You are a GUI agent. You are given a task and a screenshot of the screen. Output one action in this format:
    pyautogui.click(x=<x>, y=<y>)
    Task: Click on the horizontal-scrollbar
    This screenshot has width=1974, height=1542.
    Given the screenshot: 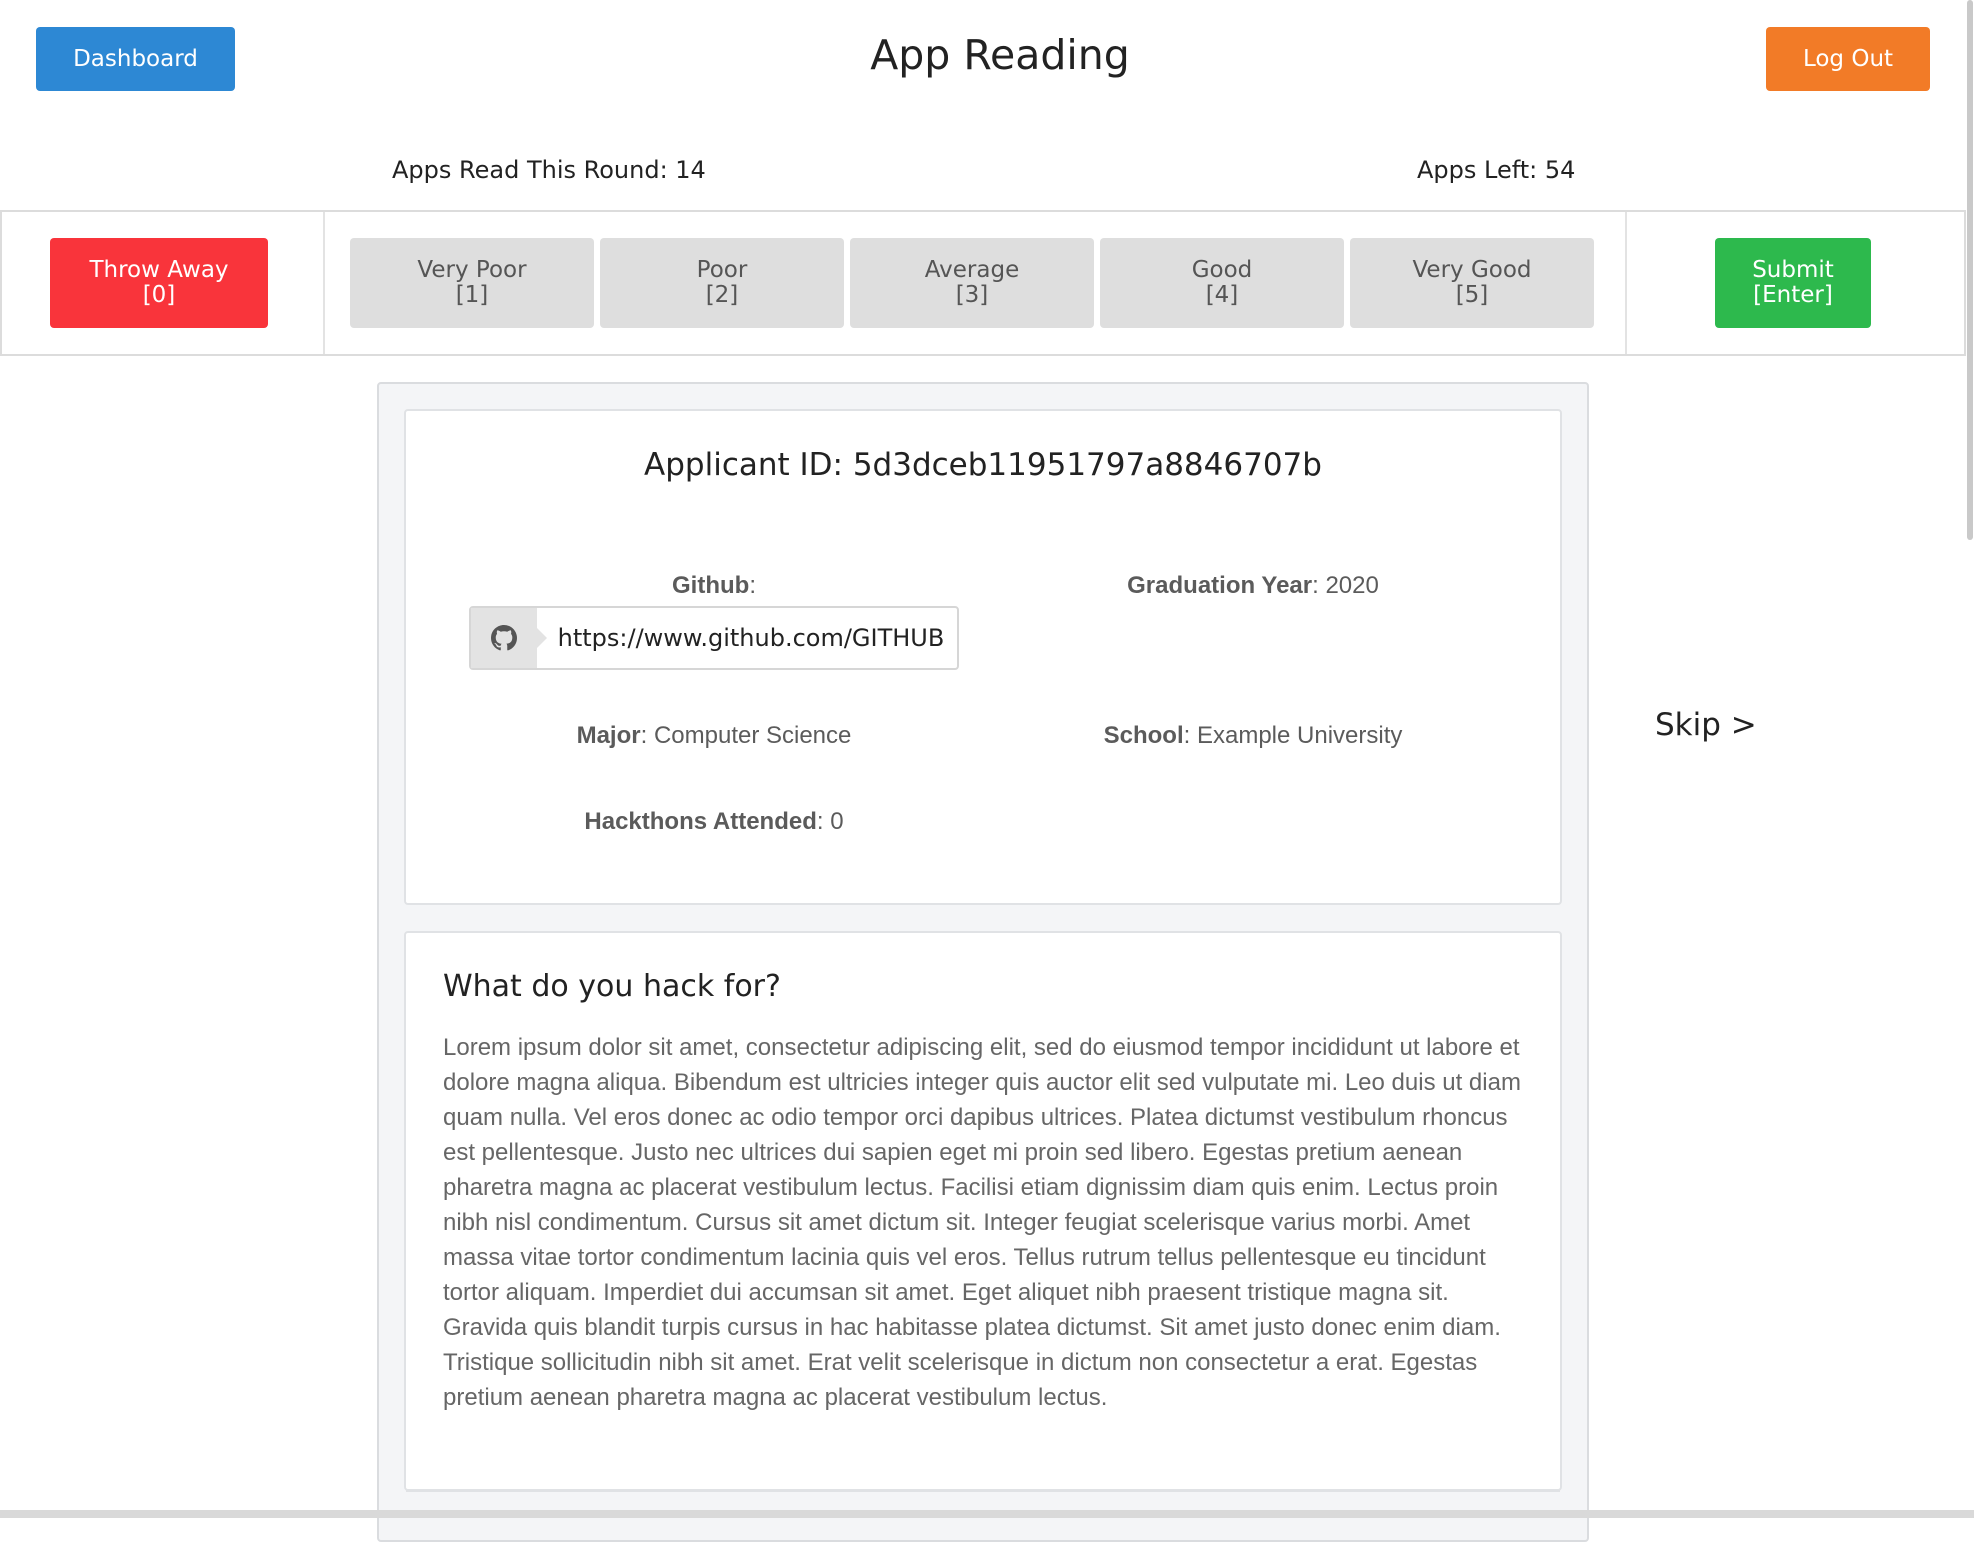 What is the action you would take?
    pyautogui.click(x=987, y=1514)
    